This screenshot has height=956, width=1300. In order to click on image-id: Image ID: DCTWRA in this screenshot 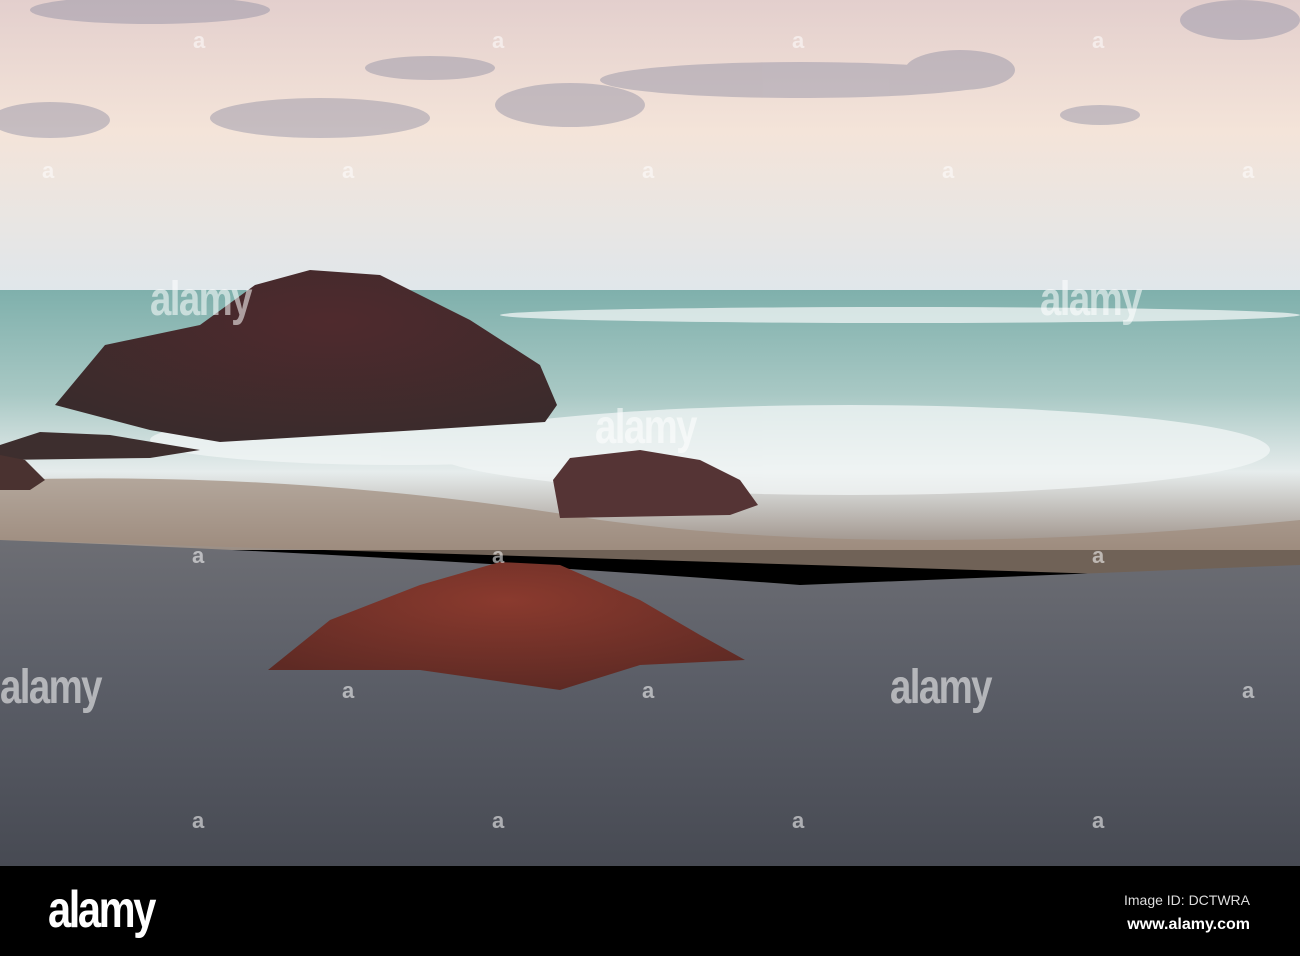, I will do `click(1186, 900)`.